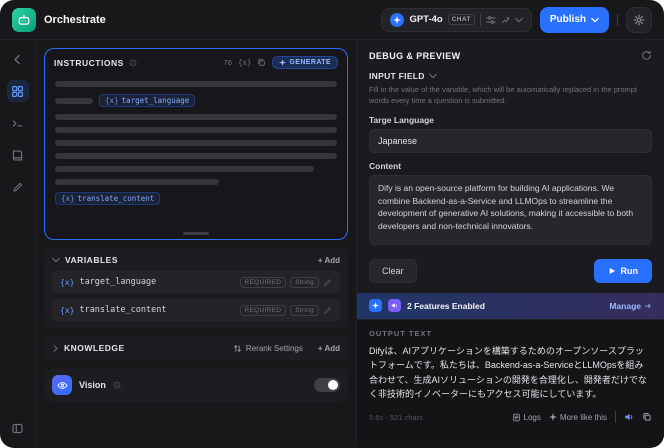 This screenshot has width=664, height=448. What do you see at coordinates (116, 198) in the screenshot?
I see `variable-name: translate_content` at bounding box center [116, 198].